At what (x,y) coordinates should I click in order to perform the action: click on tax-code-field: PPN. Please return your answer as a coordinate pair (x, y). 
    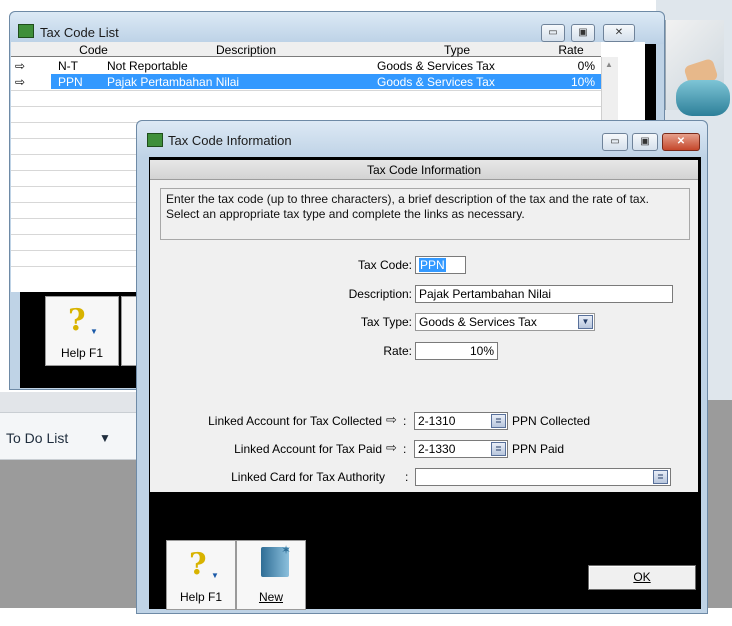
    Looking at the image, I should click on (440, 265).